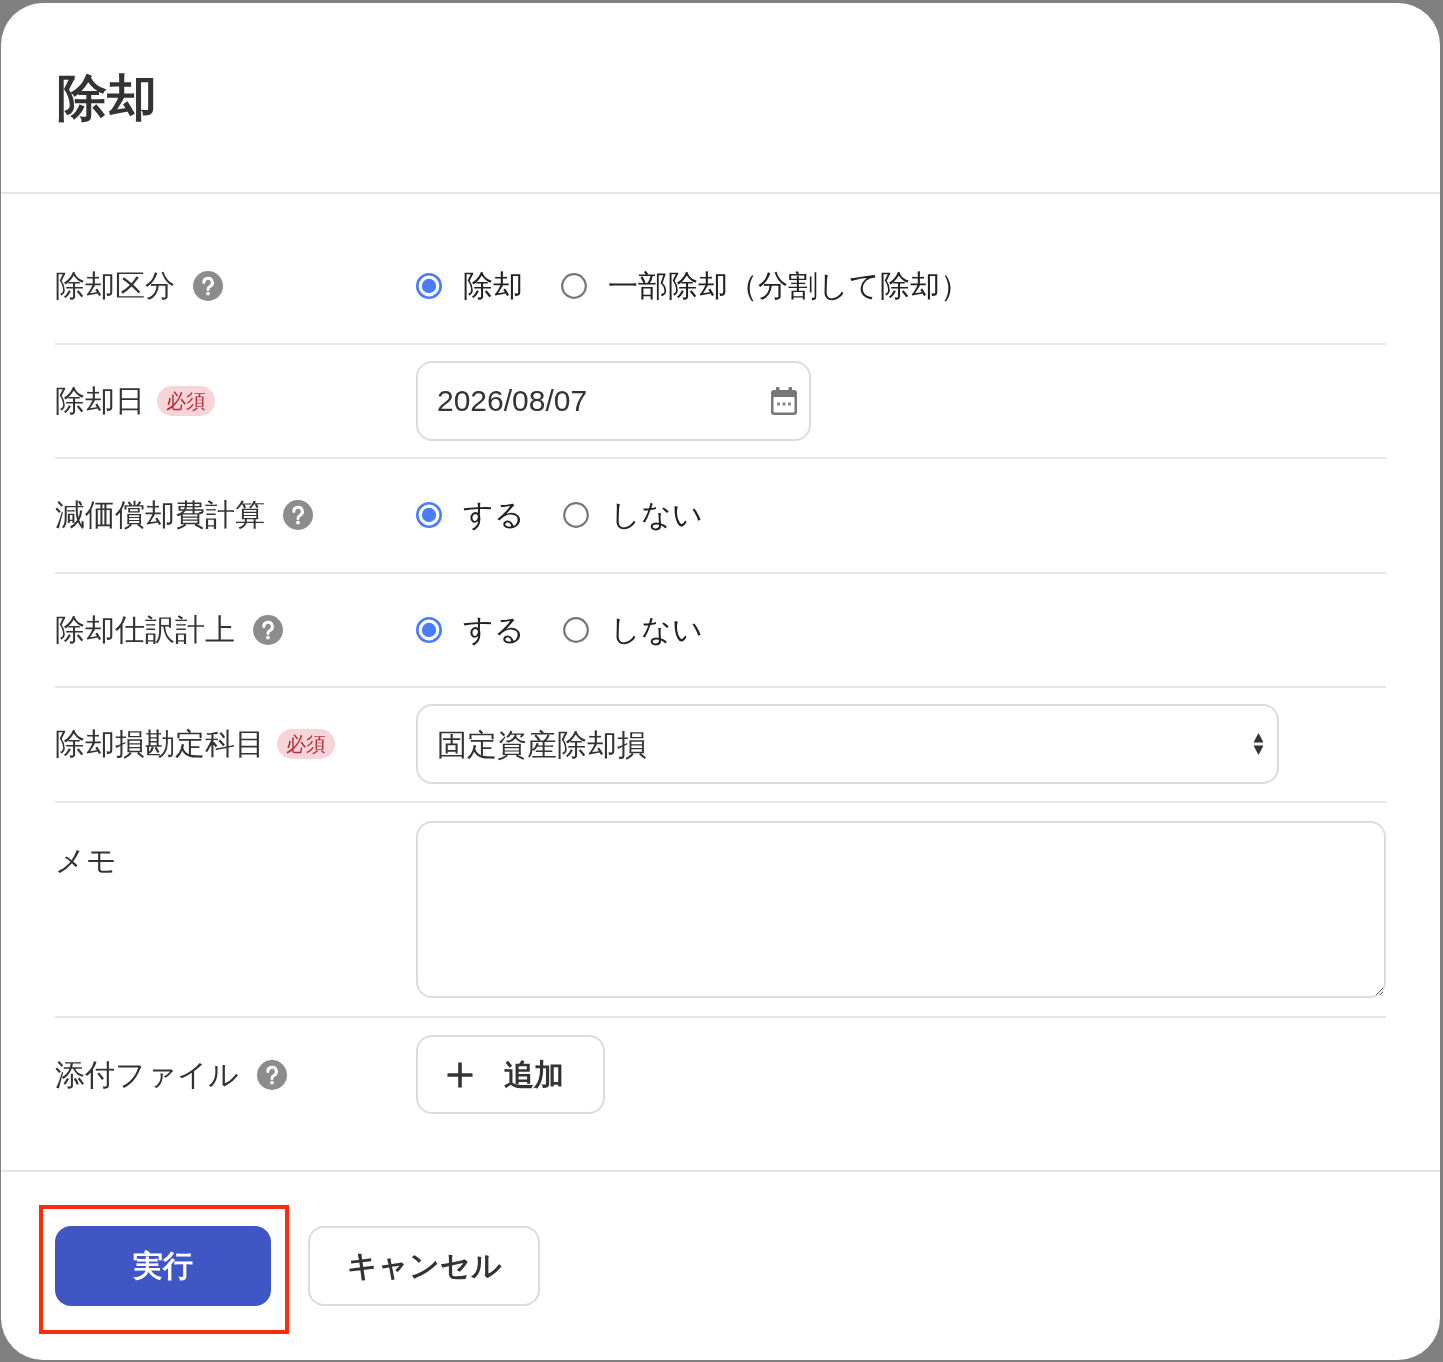 This screenshot has width=1443, height=1362. What do you see at coordinates (100, 400) in the screenshot?
I see `field-label: 除却日` at bounding box center [100, 400].